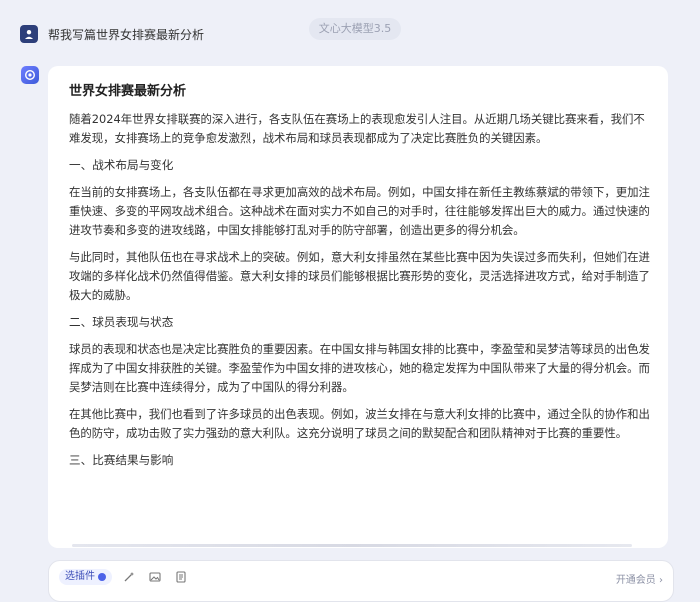  I want to click on ernie-bot-icon, so click(30, 75).